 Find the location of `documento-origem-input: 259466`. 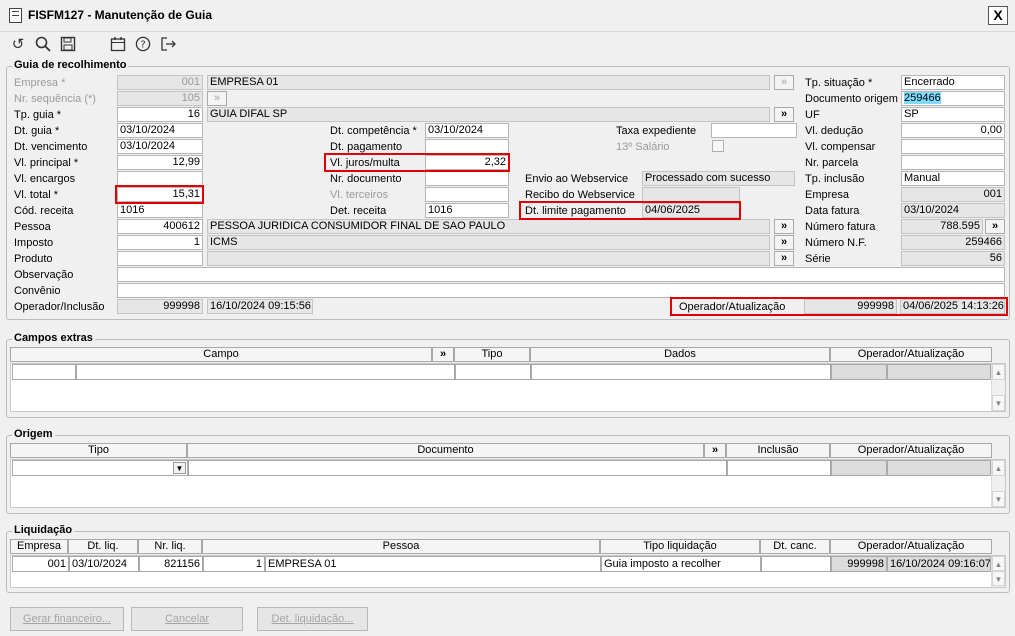

documento-origem-input: 259466 is located at coordinates (953, 98).